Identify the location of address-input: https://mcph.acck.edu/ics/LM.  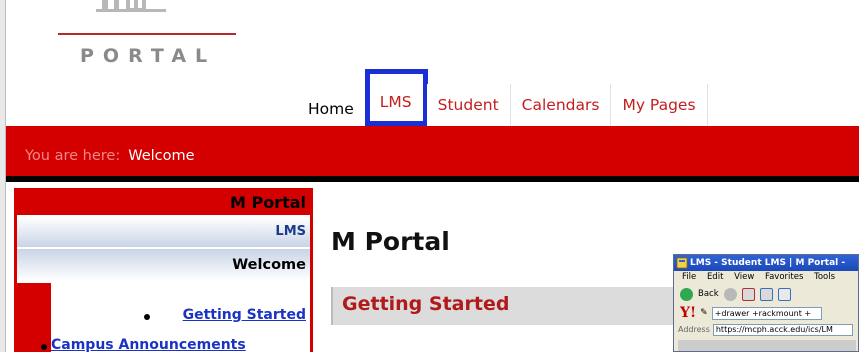
(782, 329).